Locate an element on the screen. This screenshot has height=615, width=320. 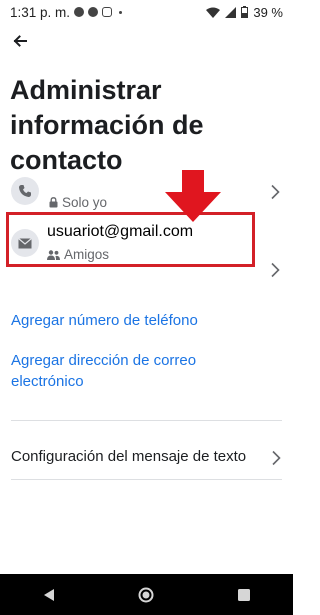
phone-privacy: Solo yo is located at coordinates (78, 202).